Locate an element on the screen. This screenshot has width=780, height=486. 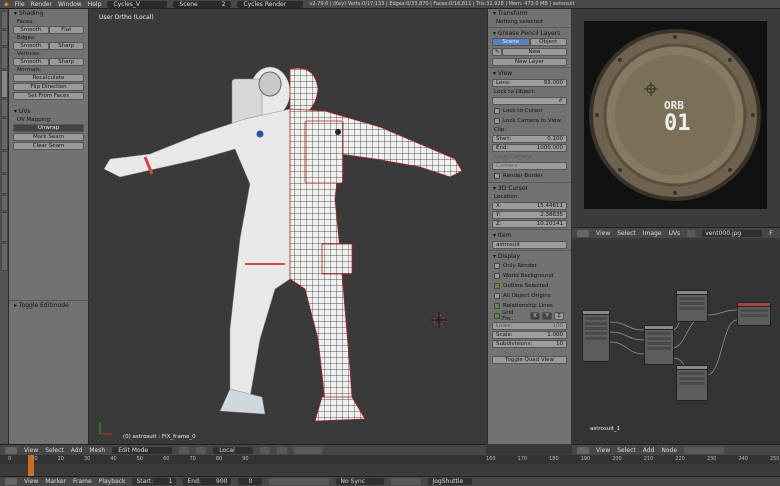
menu-help: Help is located at coordinates (95, 4).